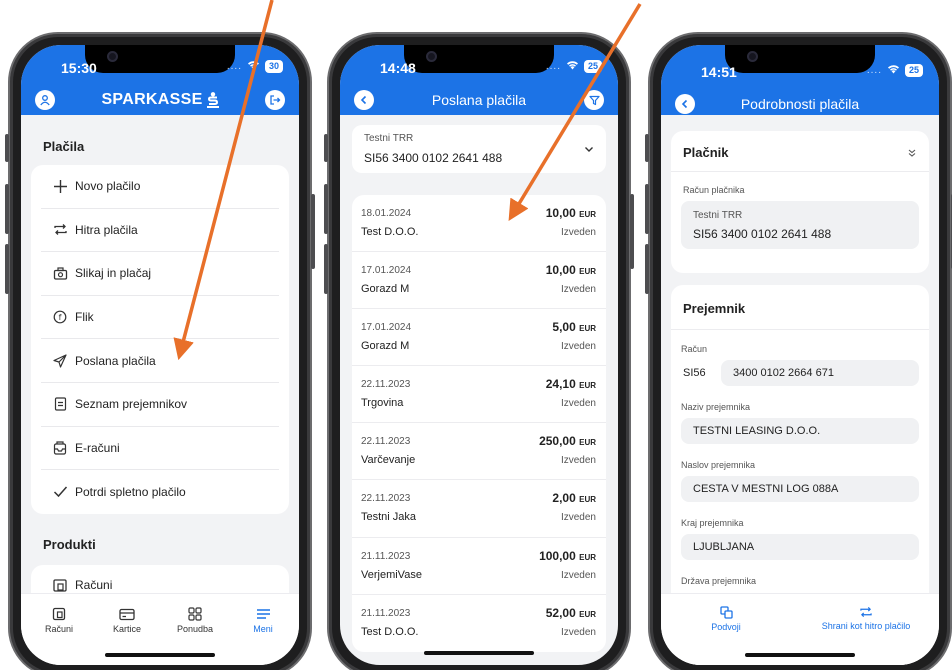  I want to click on account-selector: Testni TRR SI56 3400 0102 2641 488, so click(479, 149).